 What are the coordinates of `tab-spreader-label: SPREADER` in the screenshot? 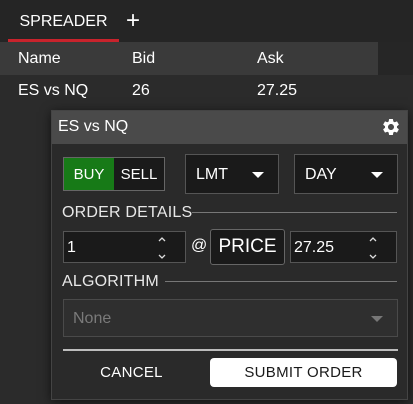 It's located at (63, 21).